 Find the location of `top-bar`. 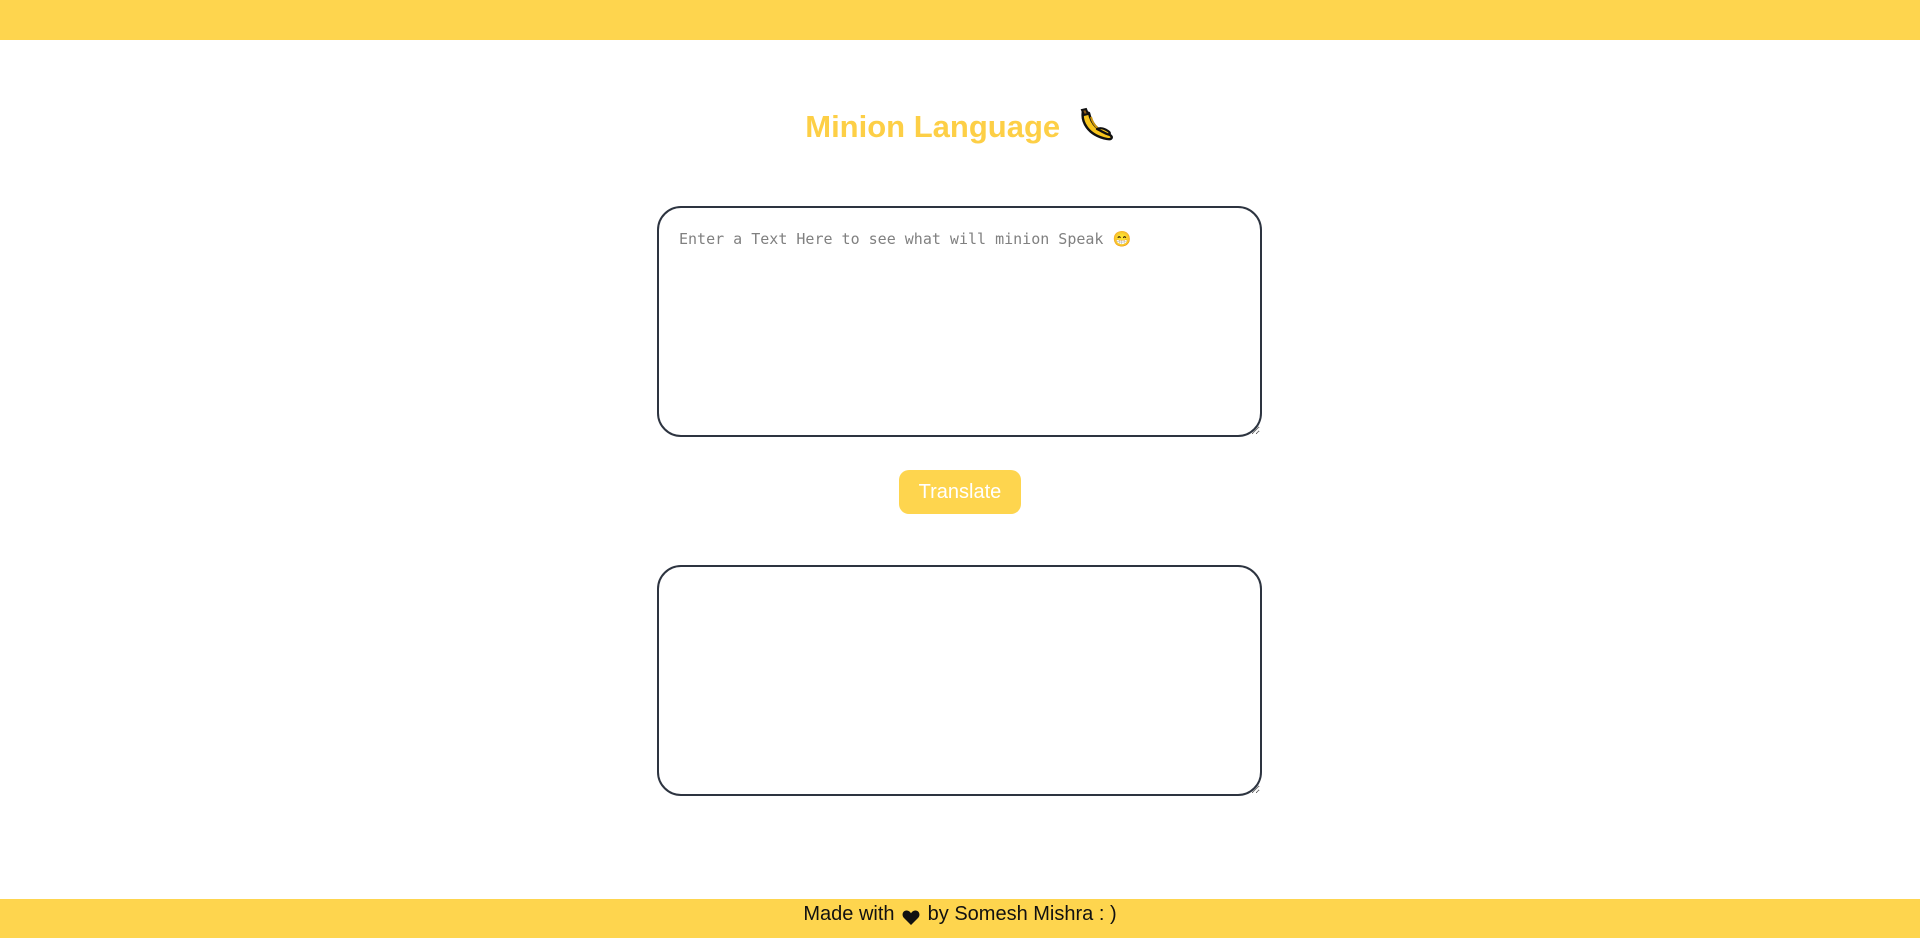

top-bar is located at coordinates (960, 20).